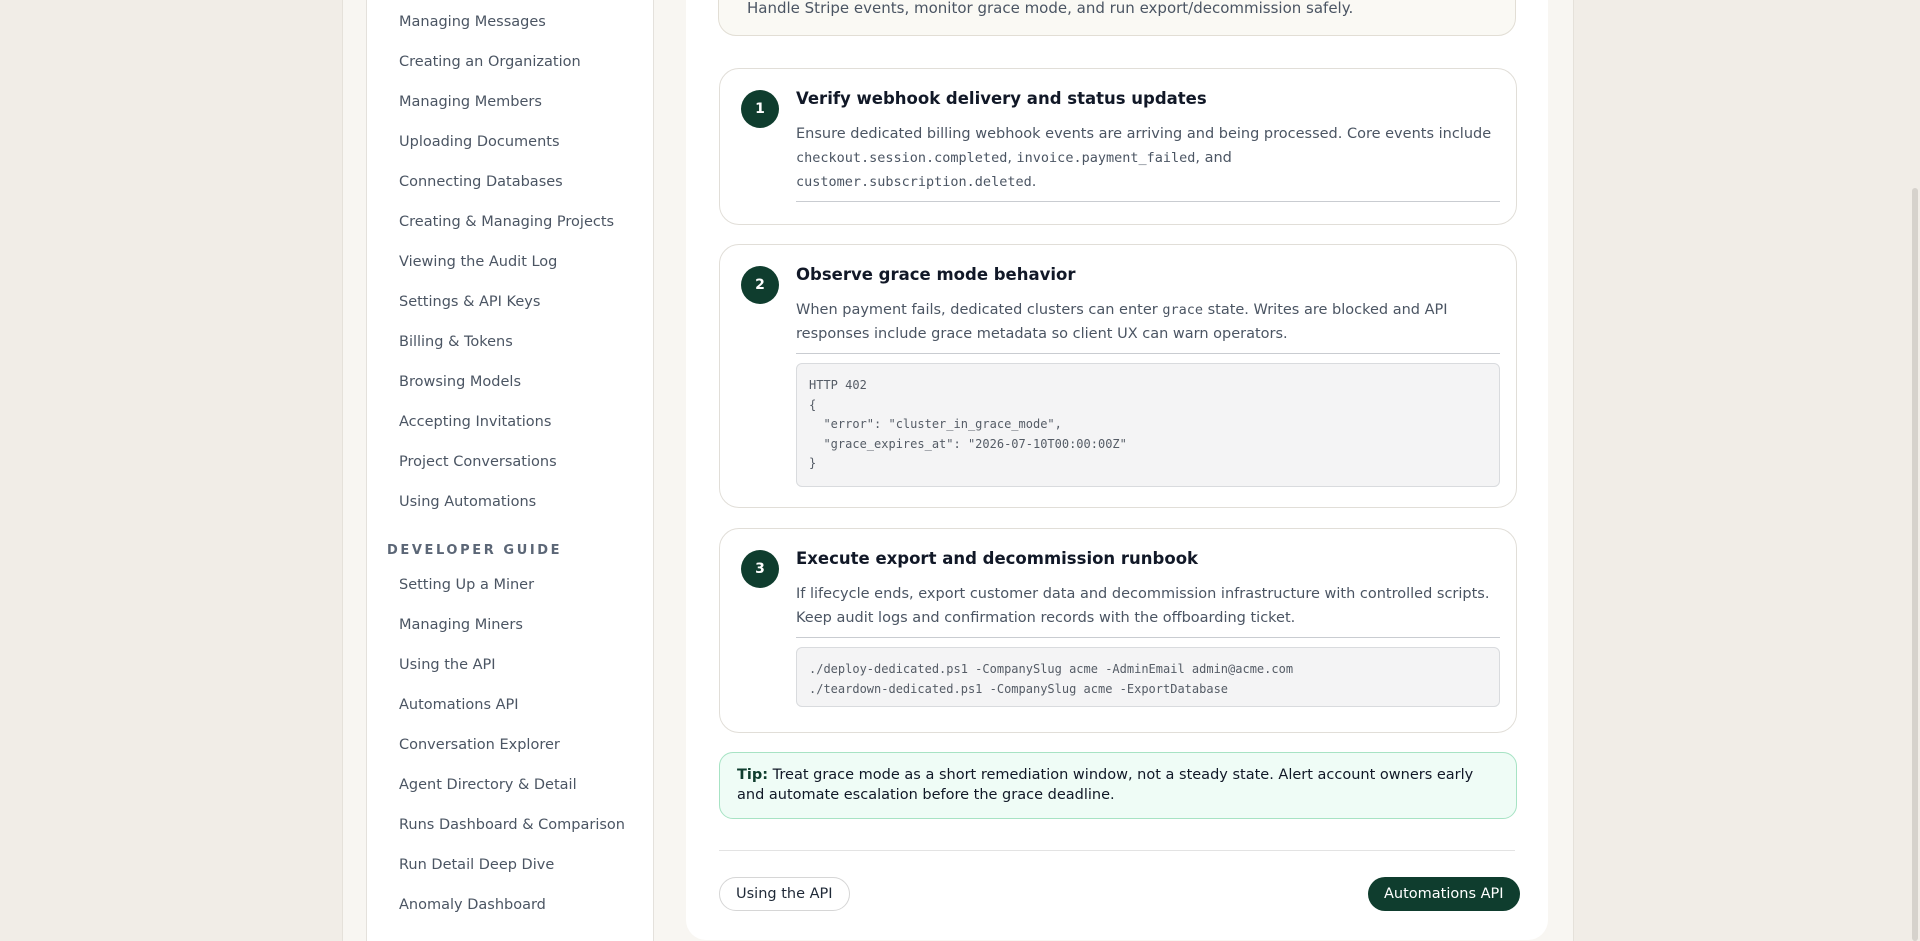 The width and height of the screenshot is (1920, 941). What do you see at coordinates (461, 625) in the screenshot?
I see `sidebar-item-managing-miners: Managing Miners` at bounding box center [461, 625].